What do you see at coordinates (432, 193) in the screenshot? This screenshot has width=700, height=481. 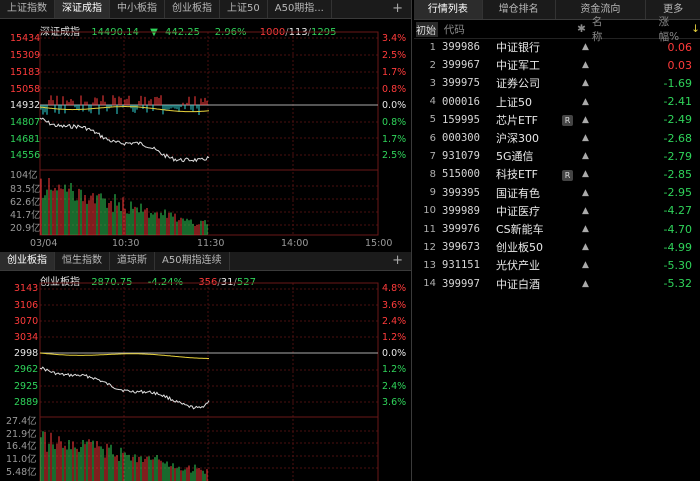 I see `row-index: 9` at bounding box center [432, 193].